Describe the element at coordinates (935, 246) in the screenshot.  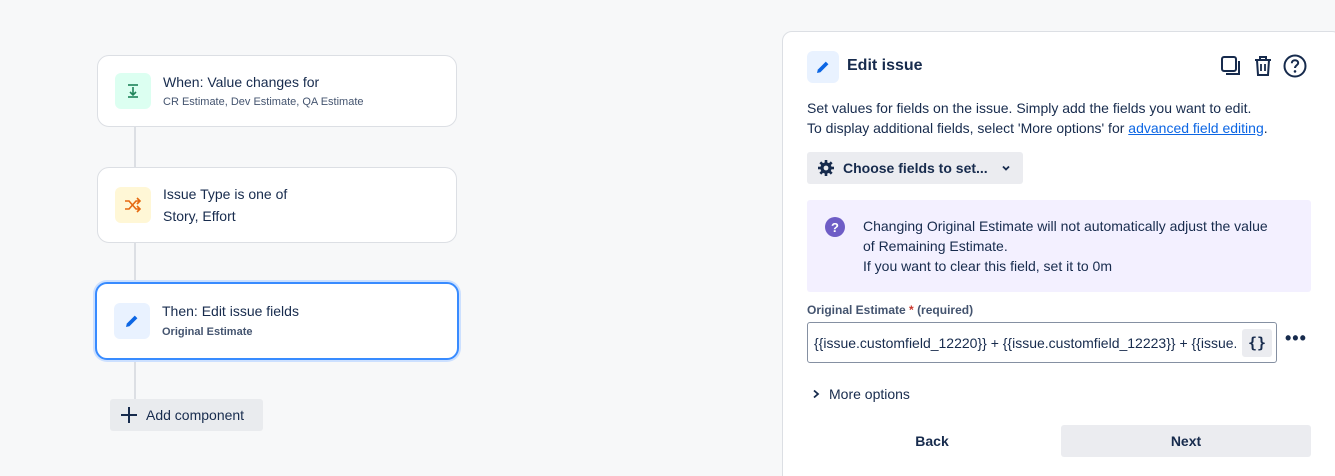
I see `info-line2: of Remaining Estimate.` at that location.